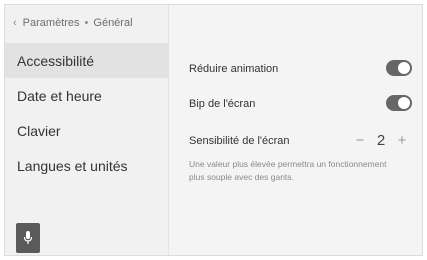 The height and width of the screenshot is (260, 427). I want to click on decrease-button: −, so click(360, 140).